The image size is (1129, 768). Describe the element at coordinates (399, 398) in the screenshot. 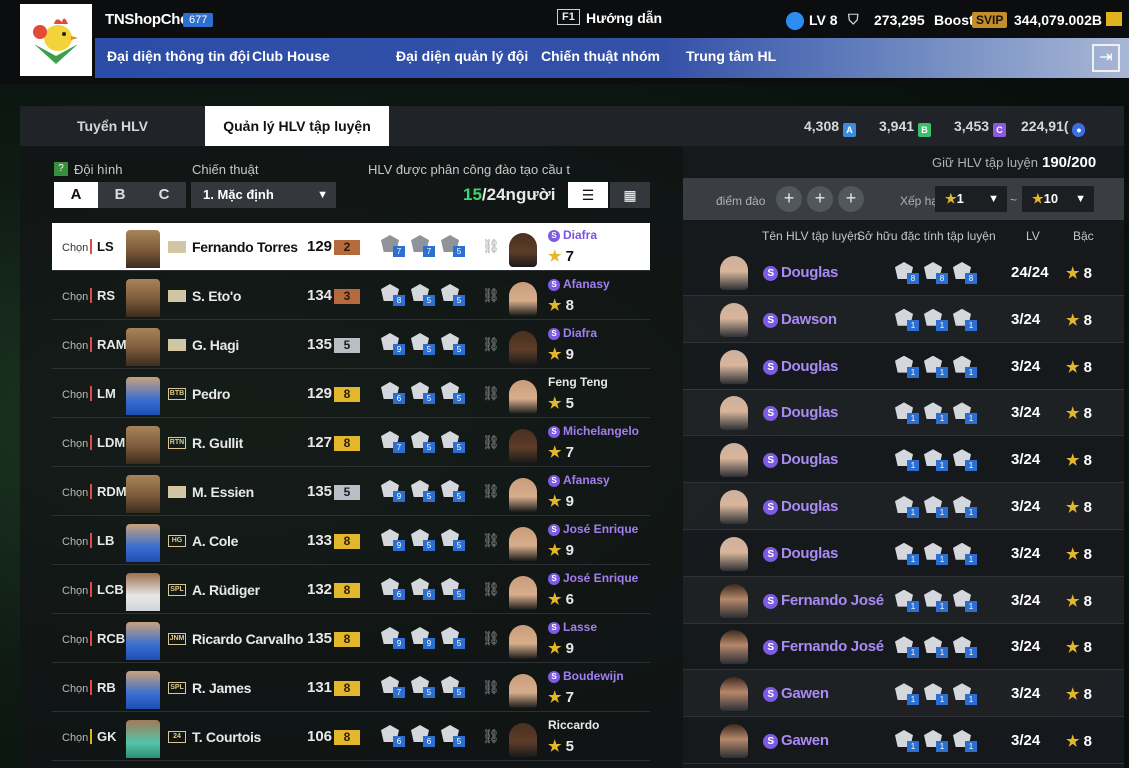

I see `trait-level-badge: 6` at that location.